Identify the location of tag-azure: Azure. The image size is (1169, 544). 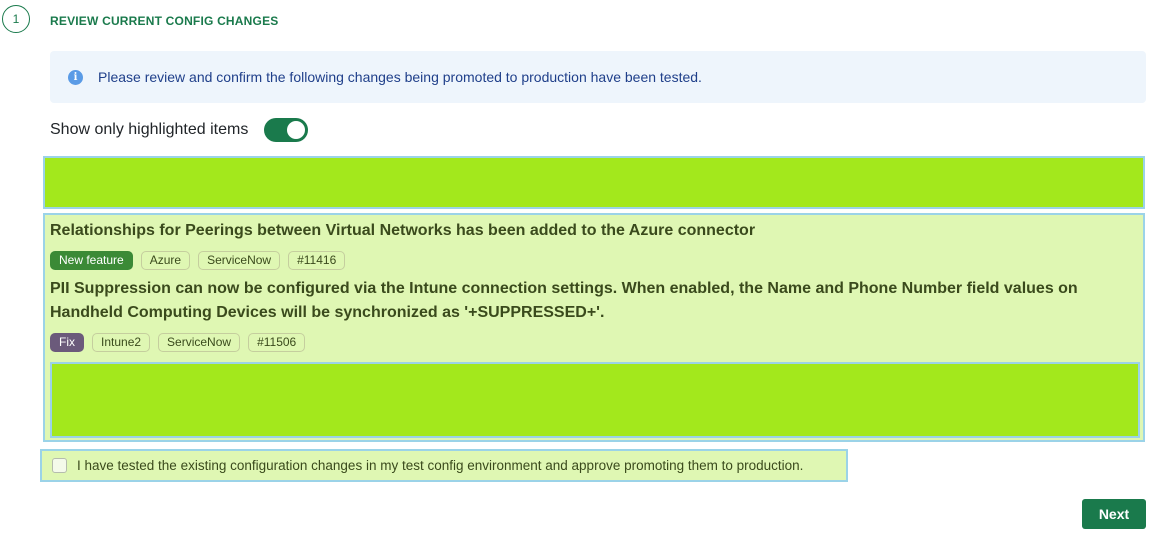
(165, 260).